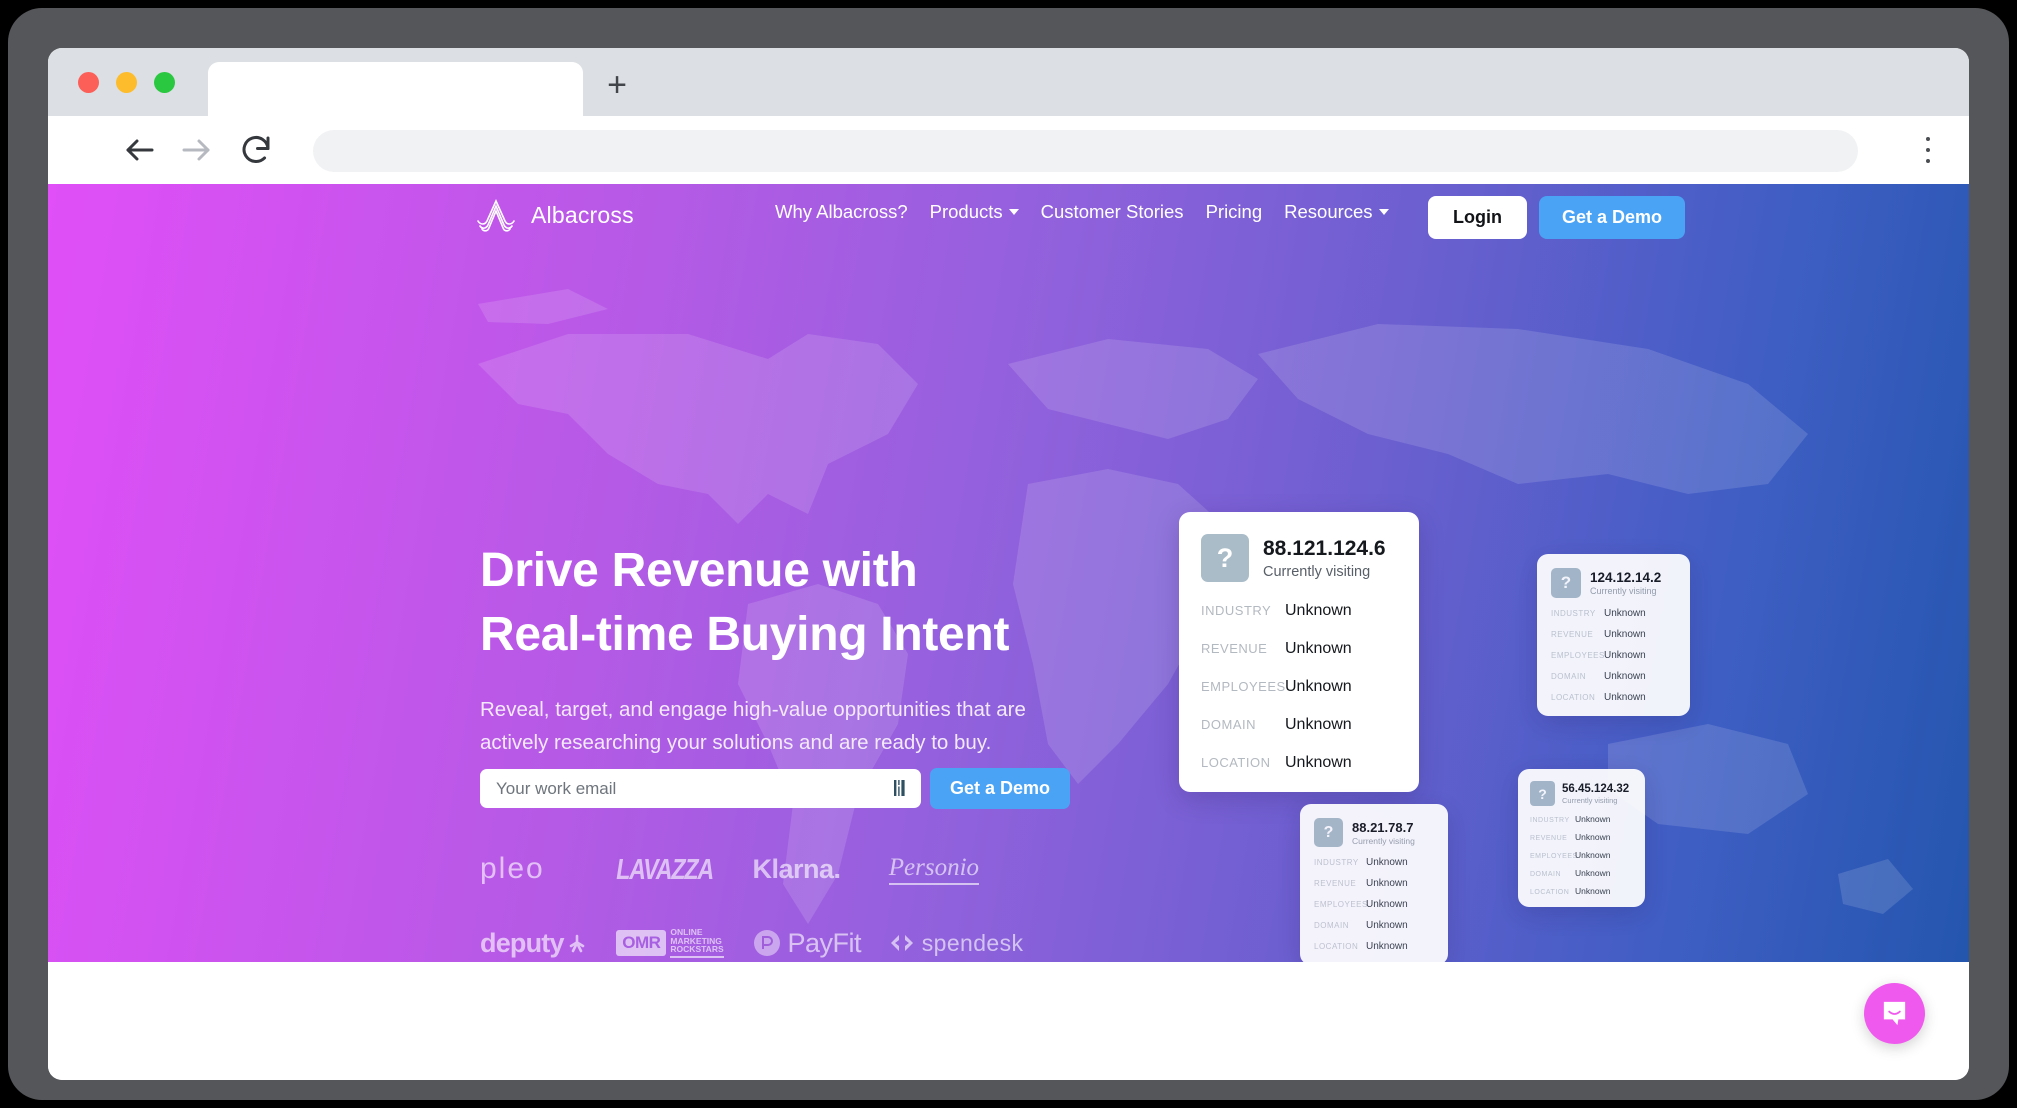  What do you see at coordinates (126, 82) in the screenshot?
I see `minimize-window-button` at bounding box center [126, 82].